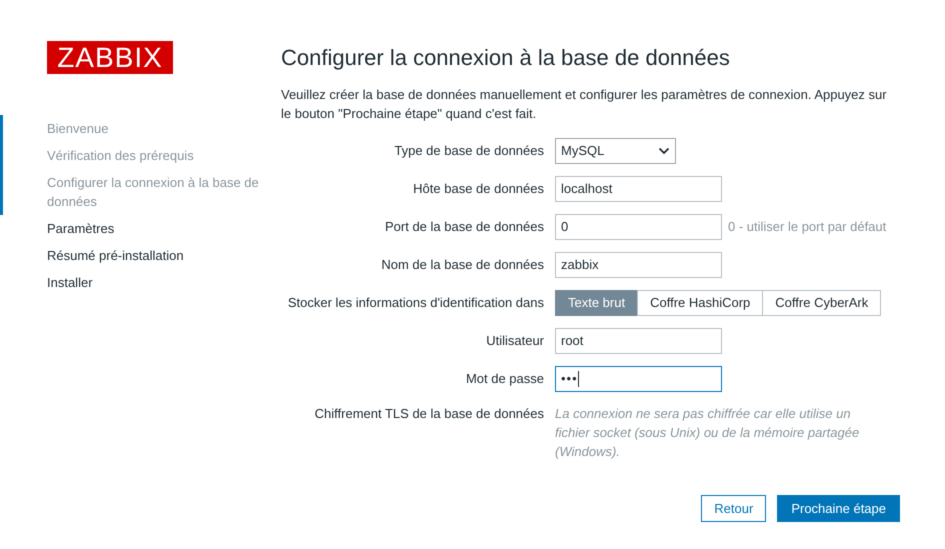 This screenshot has width=945, height=549. What do you see at coordinates (638, 265) in the screenshot?
I see `input-field: zabbix` at bounding box center [638, 265].